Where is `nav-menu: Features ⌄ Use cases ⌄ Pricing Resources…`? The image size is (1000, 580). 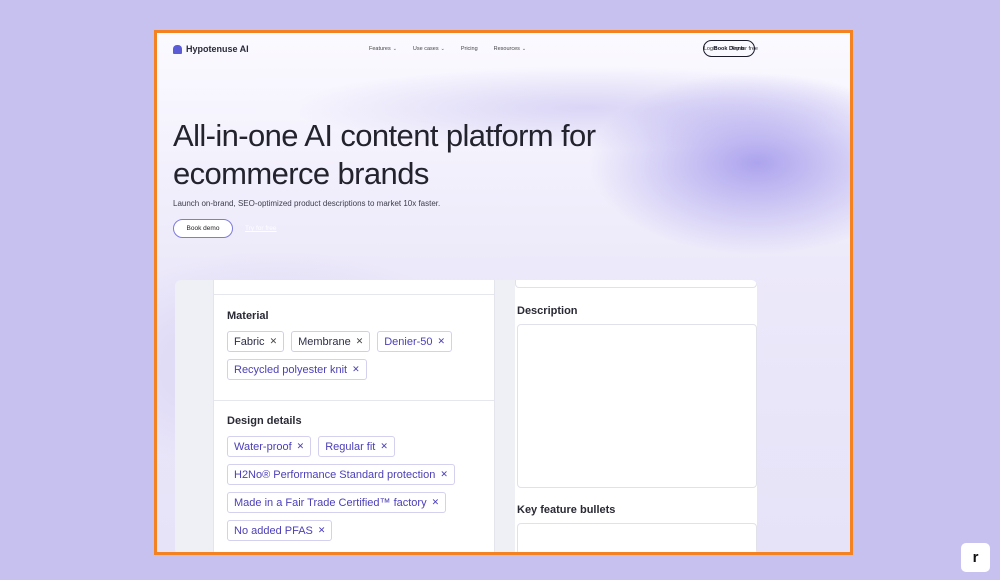
nav-menu: Features ⌄ Use cases ⌄ Pricing Resources… is located at coordinates (447, 49).